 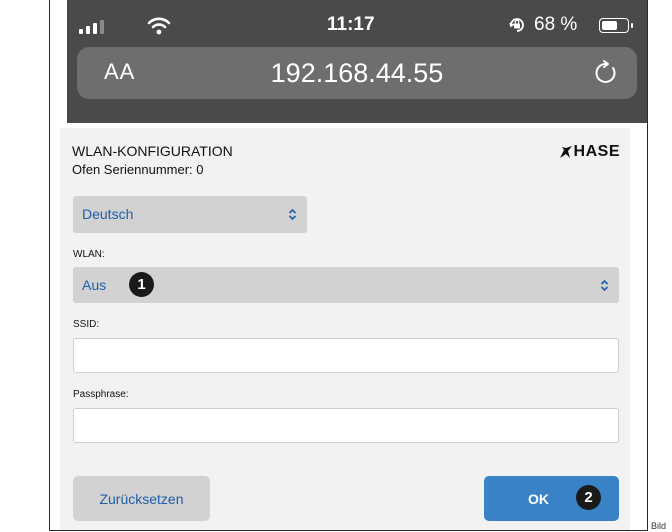 What do you see at coordinates (596, 151) in the screenshot?
I see `logo-text: HASE` at bounding box center [596, 151].